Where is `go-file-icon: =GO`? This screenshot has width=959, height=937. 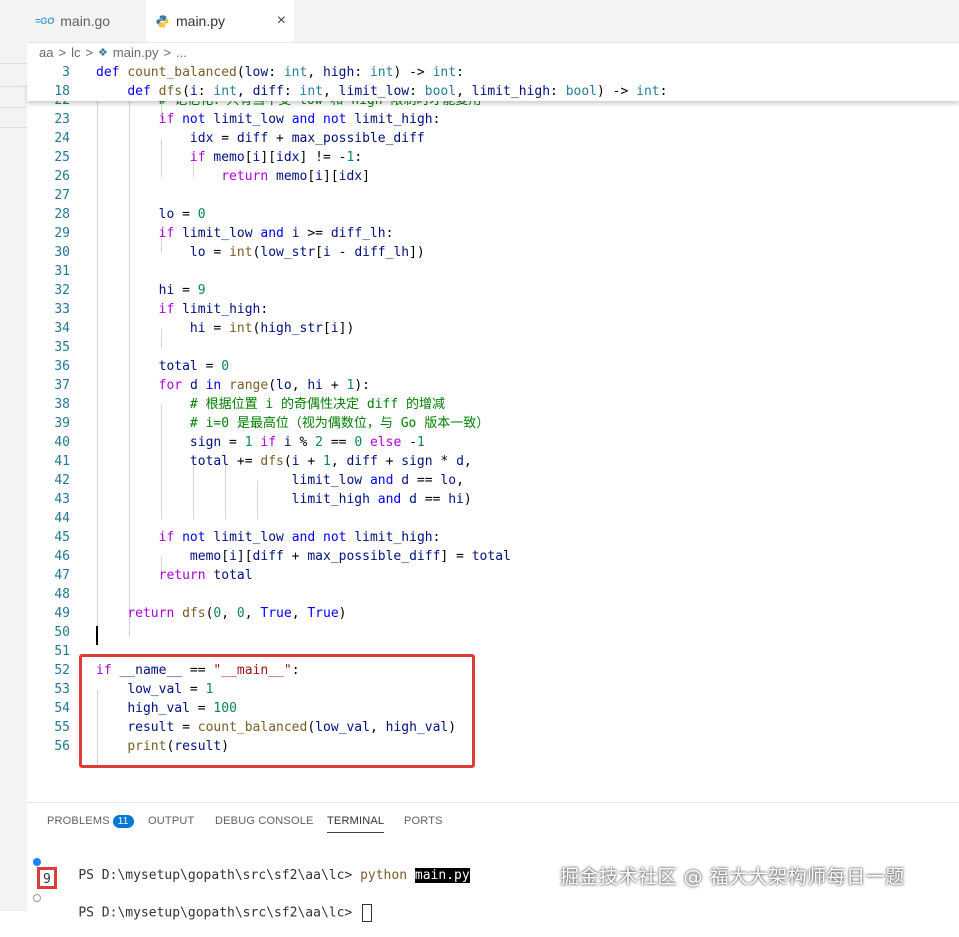 go-file-icon: =GO is located at coordinates (45, 21).